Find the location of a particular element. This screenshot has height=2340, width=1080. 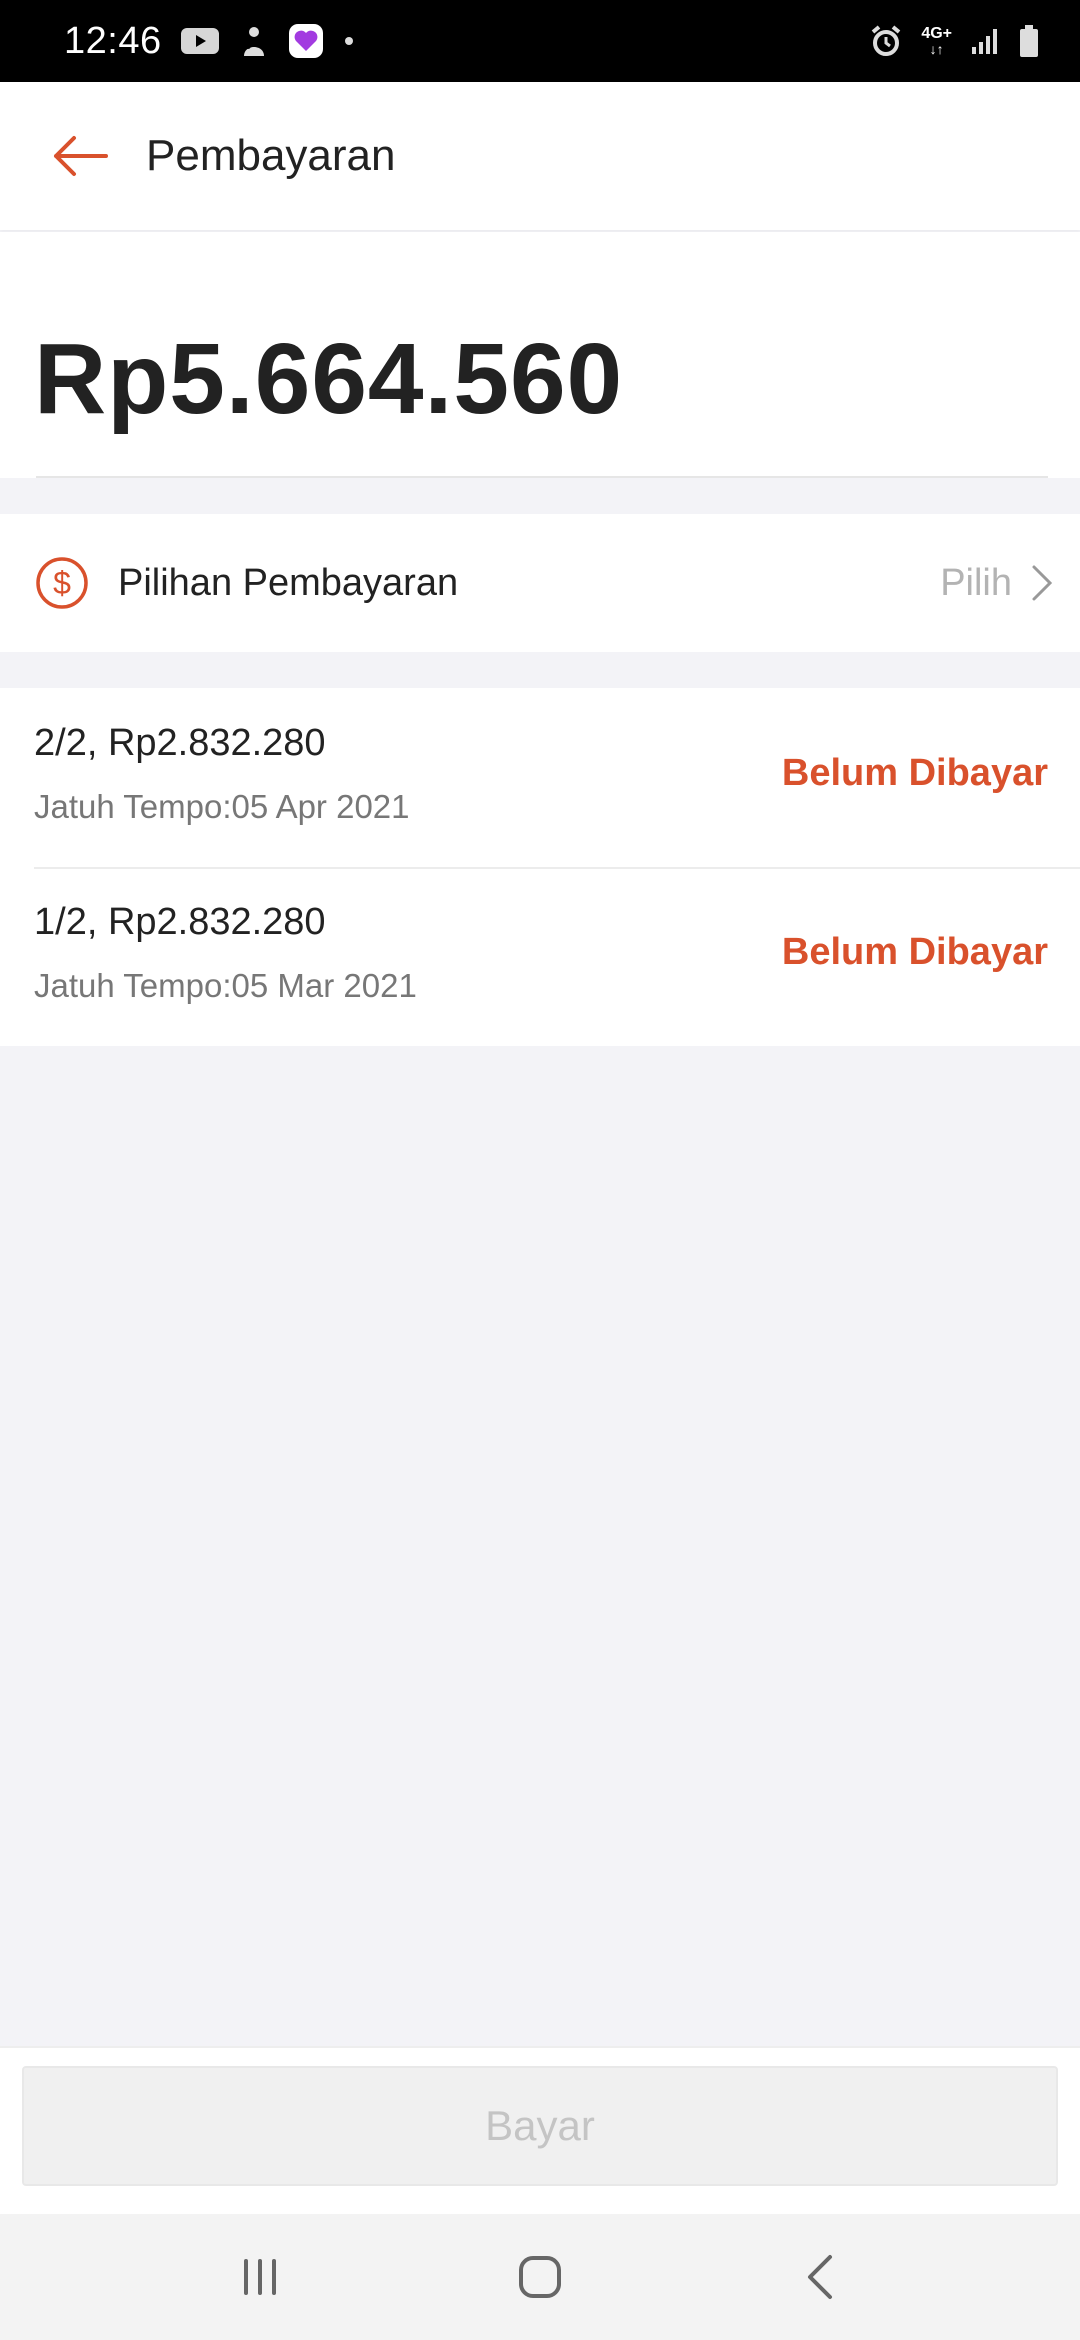

payment-option-label: Pilihan Pembayaran is located at coordinates (288, 582).